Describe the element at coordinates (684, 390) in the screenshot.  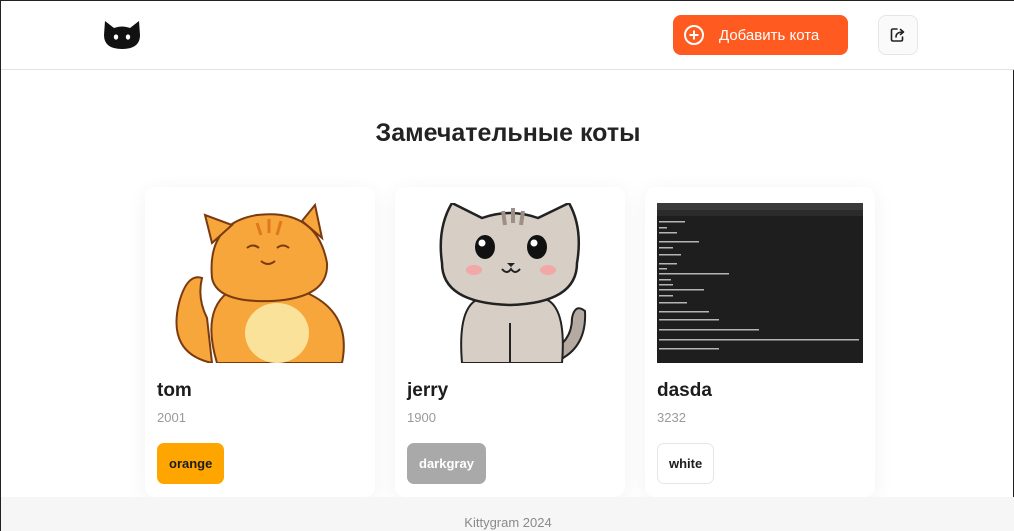
I see `cat-name: dasda` at that location.